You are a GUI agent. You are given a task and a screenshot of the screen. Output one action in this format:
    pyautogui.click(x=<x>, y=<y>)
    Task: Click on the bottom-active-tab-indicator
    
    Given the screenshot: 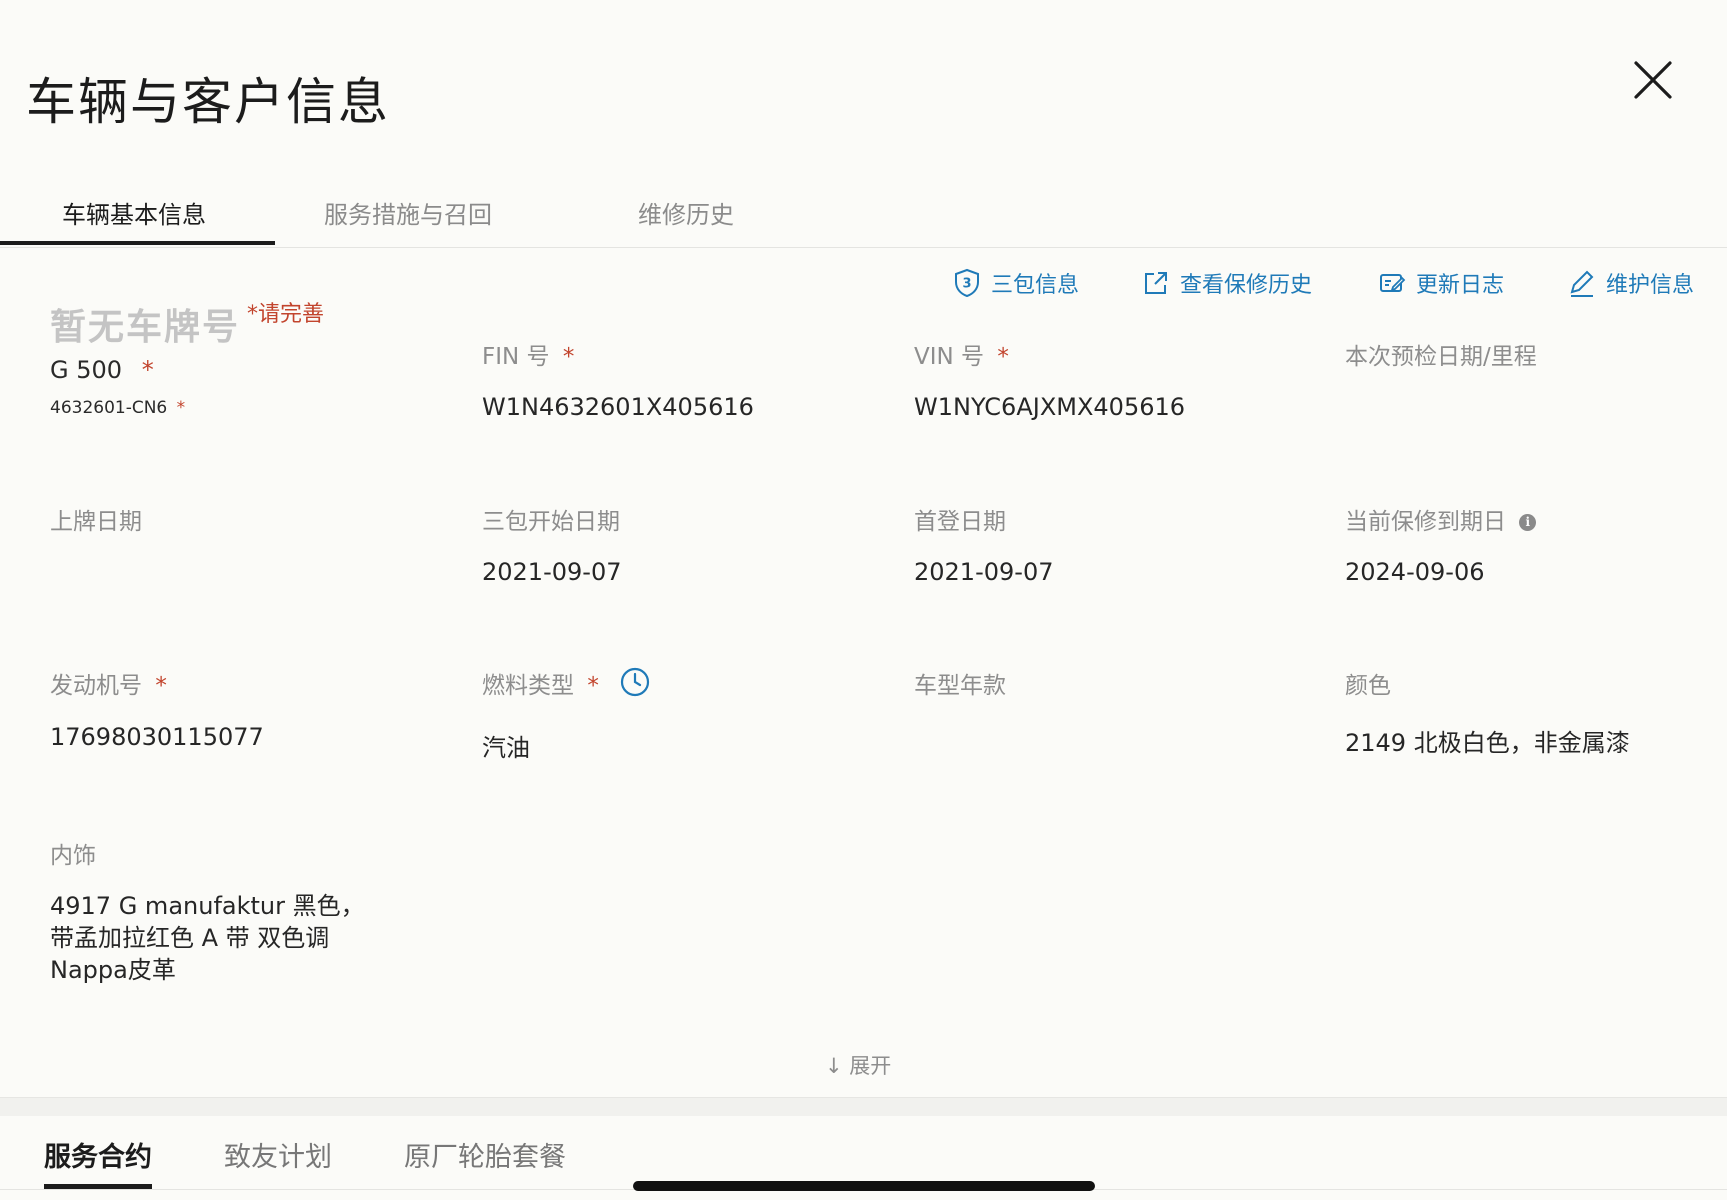 What is the action you would take?
    pyautogui.click(x=98, y=1186)
    